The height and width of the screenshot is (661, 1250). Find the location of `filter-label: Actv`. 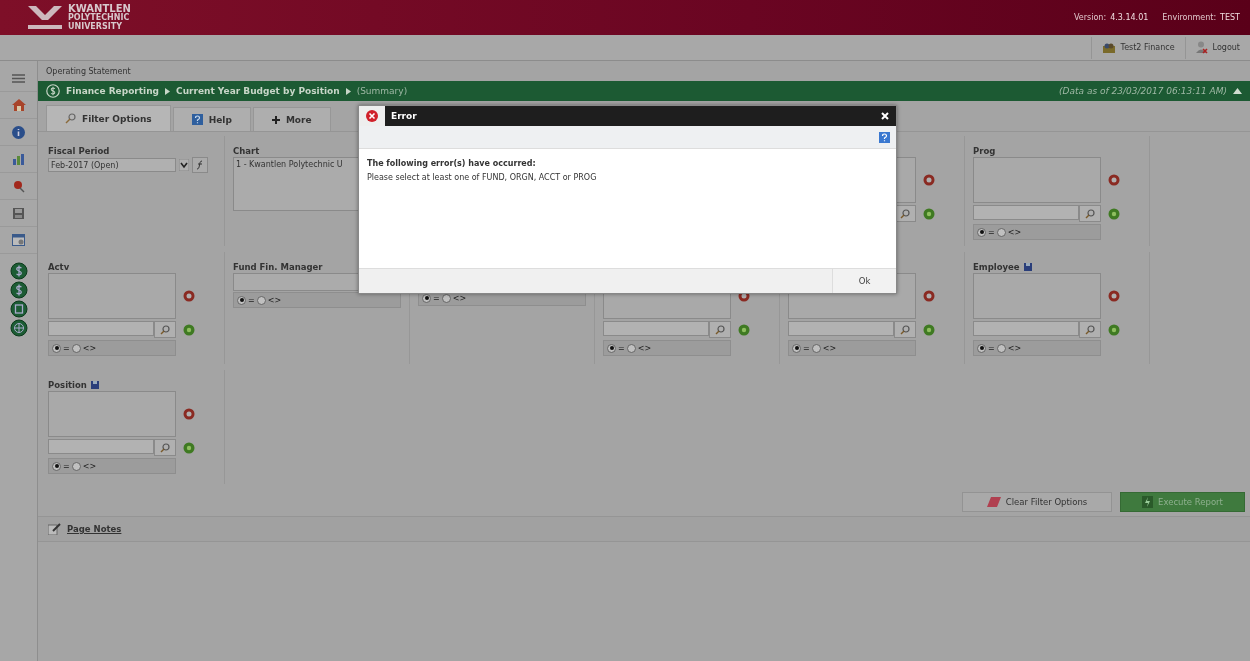

filter-label: Actv is located at coordinates (59, 266).